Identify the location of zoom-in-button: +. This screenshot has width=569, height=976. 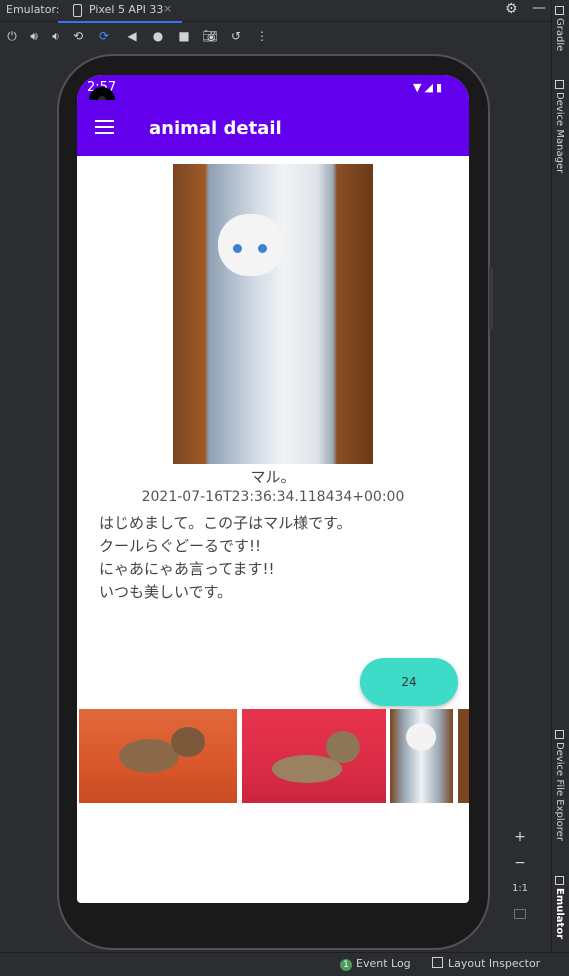
(520, 837).